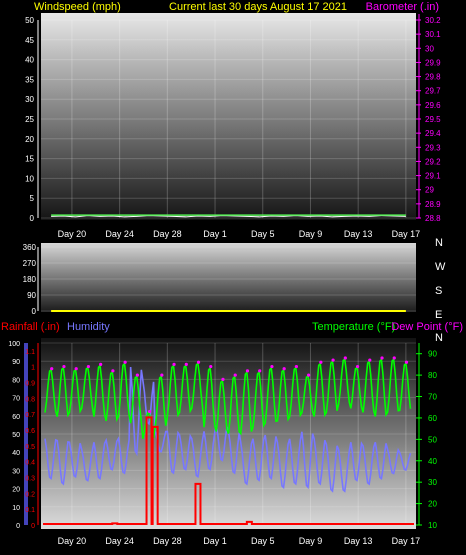  Describe the element at coordinates (433, 91) in the screenshot. I see `barometer-tick-label: 29.7` at that location.